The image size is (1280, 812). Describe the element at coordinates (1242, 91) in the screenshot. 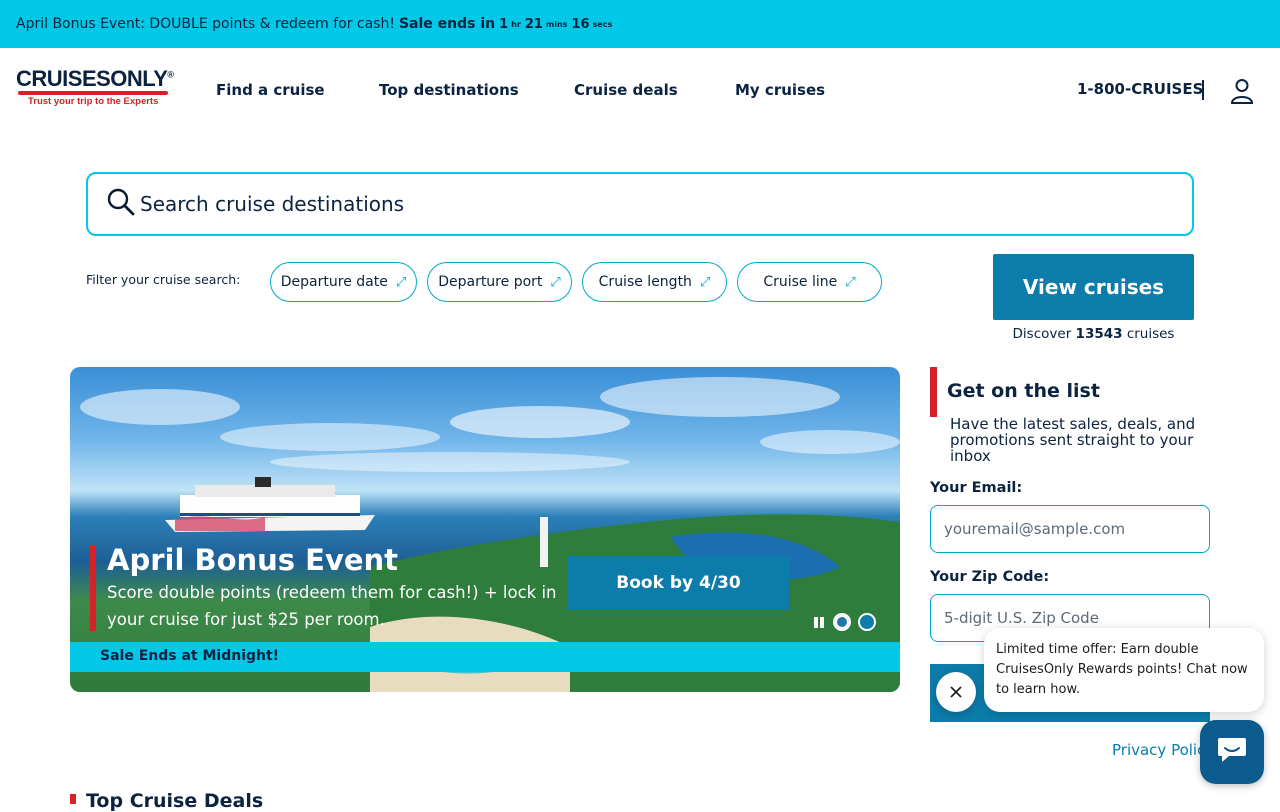

I see `user-icon` at that location.